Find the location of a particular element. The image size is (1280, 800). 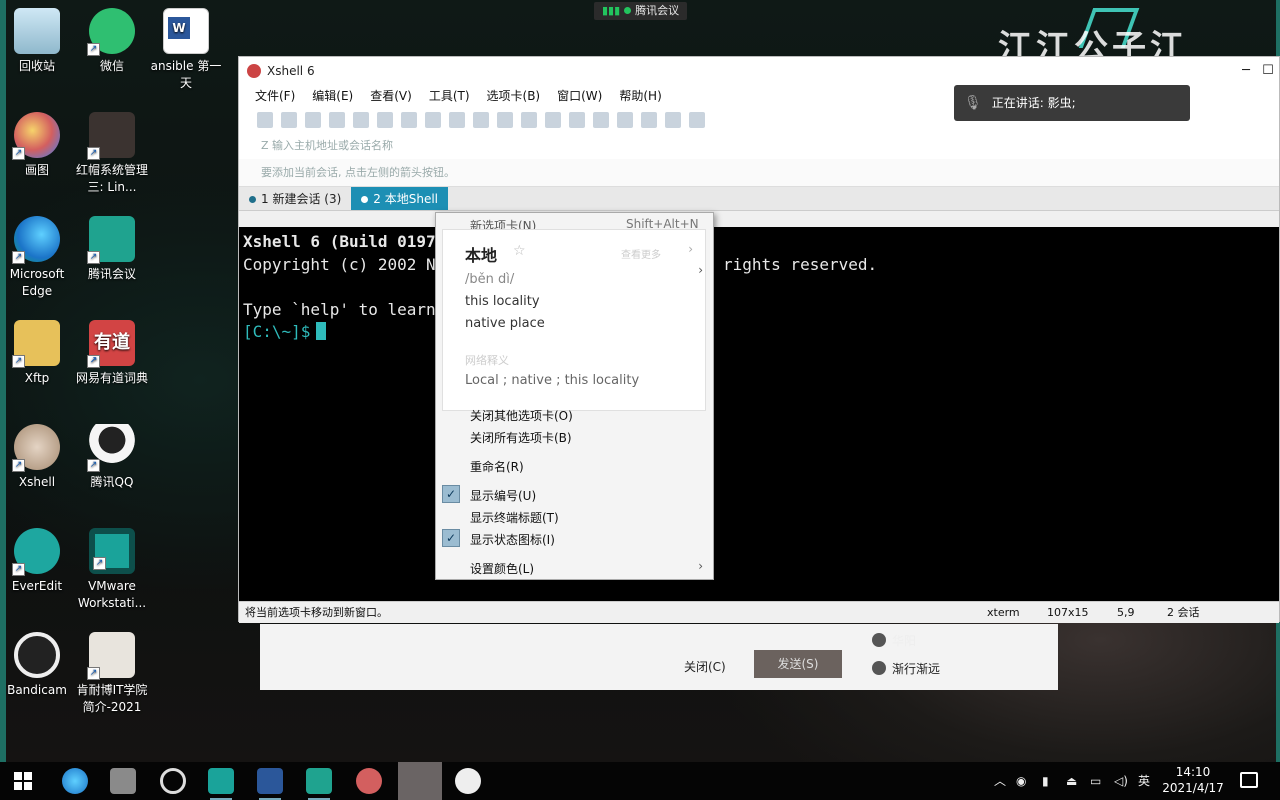

taskbar-word-icon is located at coordinates (270, 784).